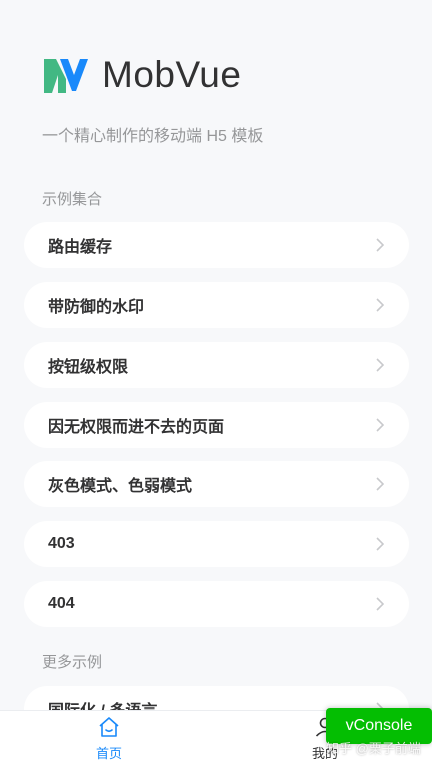  Describe the element at coordinates (88, 367) in the screenshot. I see `example-item-label: 按钮级权限` at that location.